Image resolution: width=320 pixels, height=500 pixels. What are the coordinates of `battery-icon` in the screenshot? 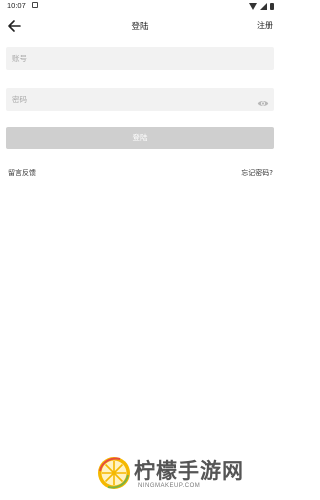 It's located at (272, 6).